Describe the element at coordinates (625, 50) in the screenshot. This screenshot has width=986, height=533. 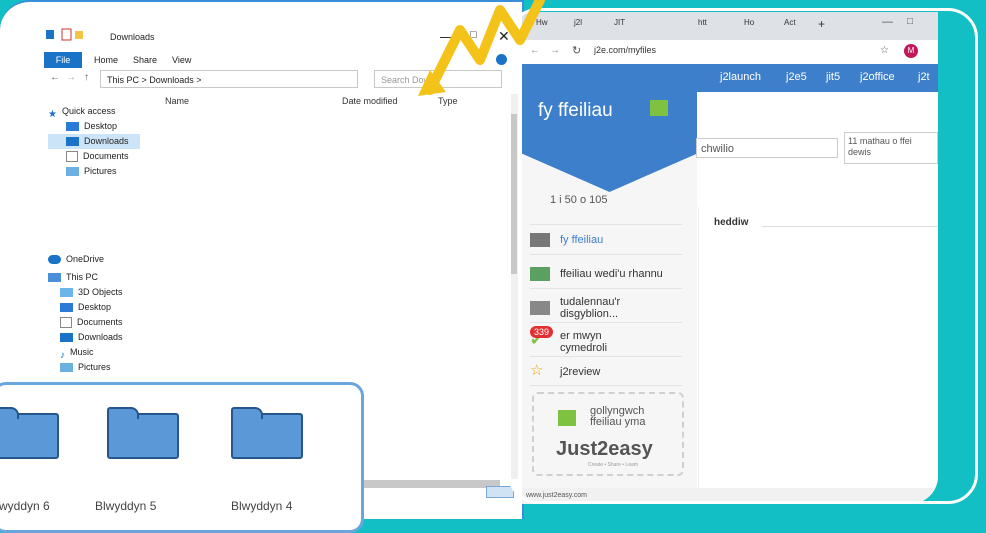
I see `url-text: j2e.com/myfiles` at that location.